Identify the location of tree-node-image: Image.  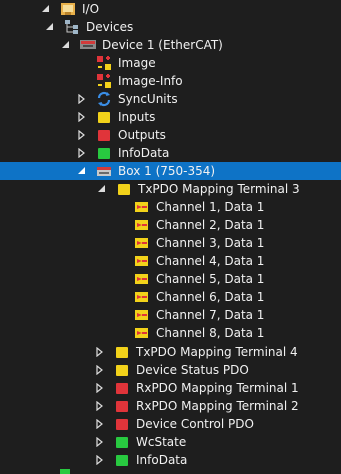
(170, 63).